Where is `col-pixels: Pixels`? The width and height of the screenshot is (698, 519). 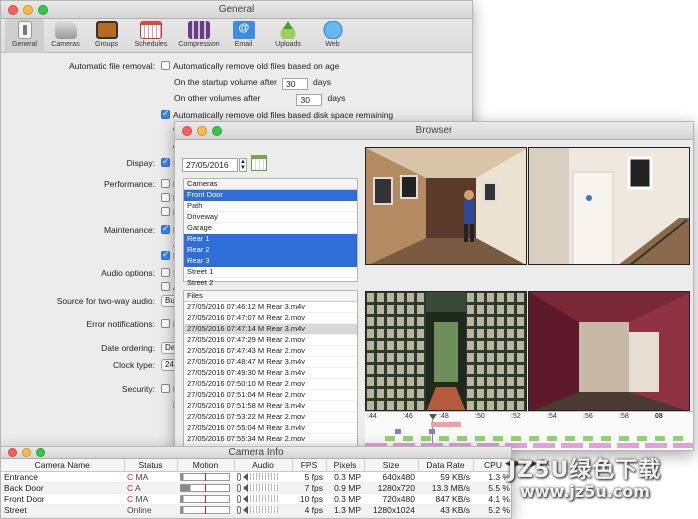
col-pixels: Pixels is located at coordinates (345, 465).